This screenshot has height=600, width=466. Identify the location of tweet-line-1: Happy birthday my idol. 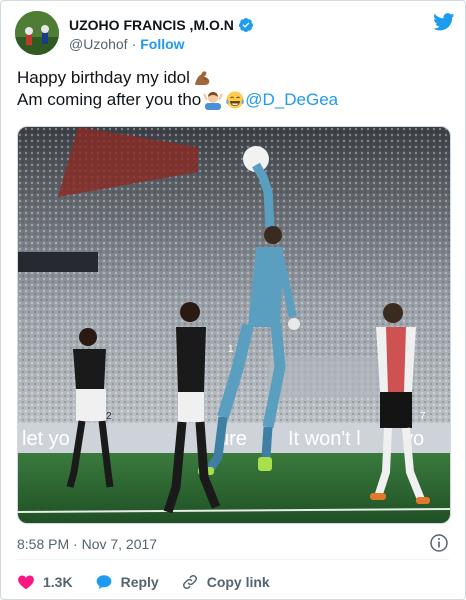
(237, 78).